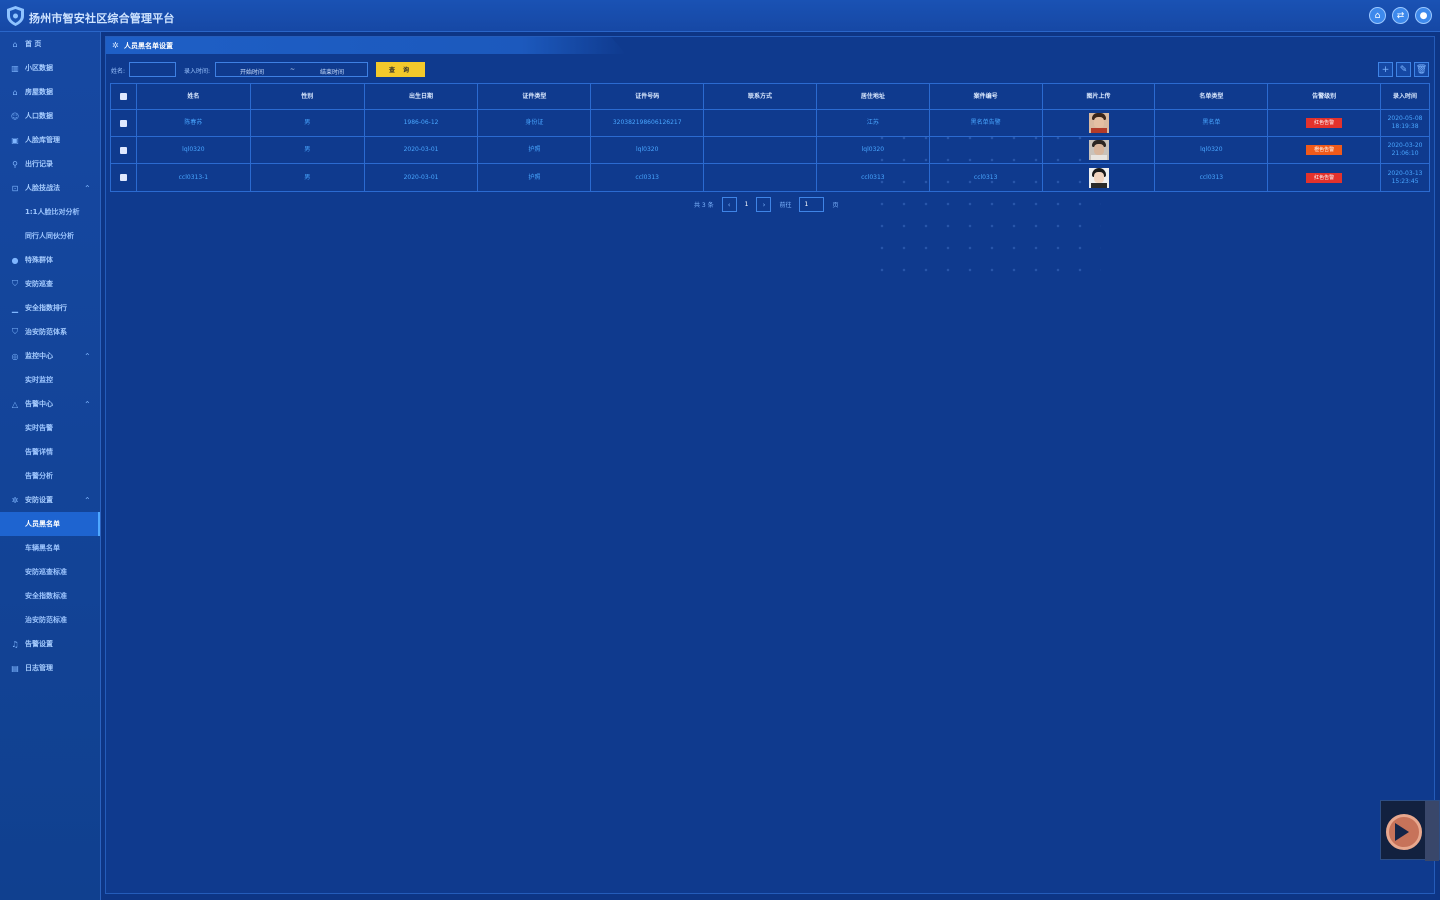 The image size is (1440, 900). Describe the element at coordinates (332, 71) in the screenshot. I see `end-time-field: 结束时间` at that location.